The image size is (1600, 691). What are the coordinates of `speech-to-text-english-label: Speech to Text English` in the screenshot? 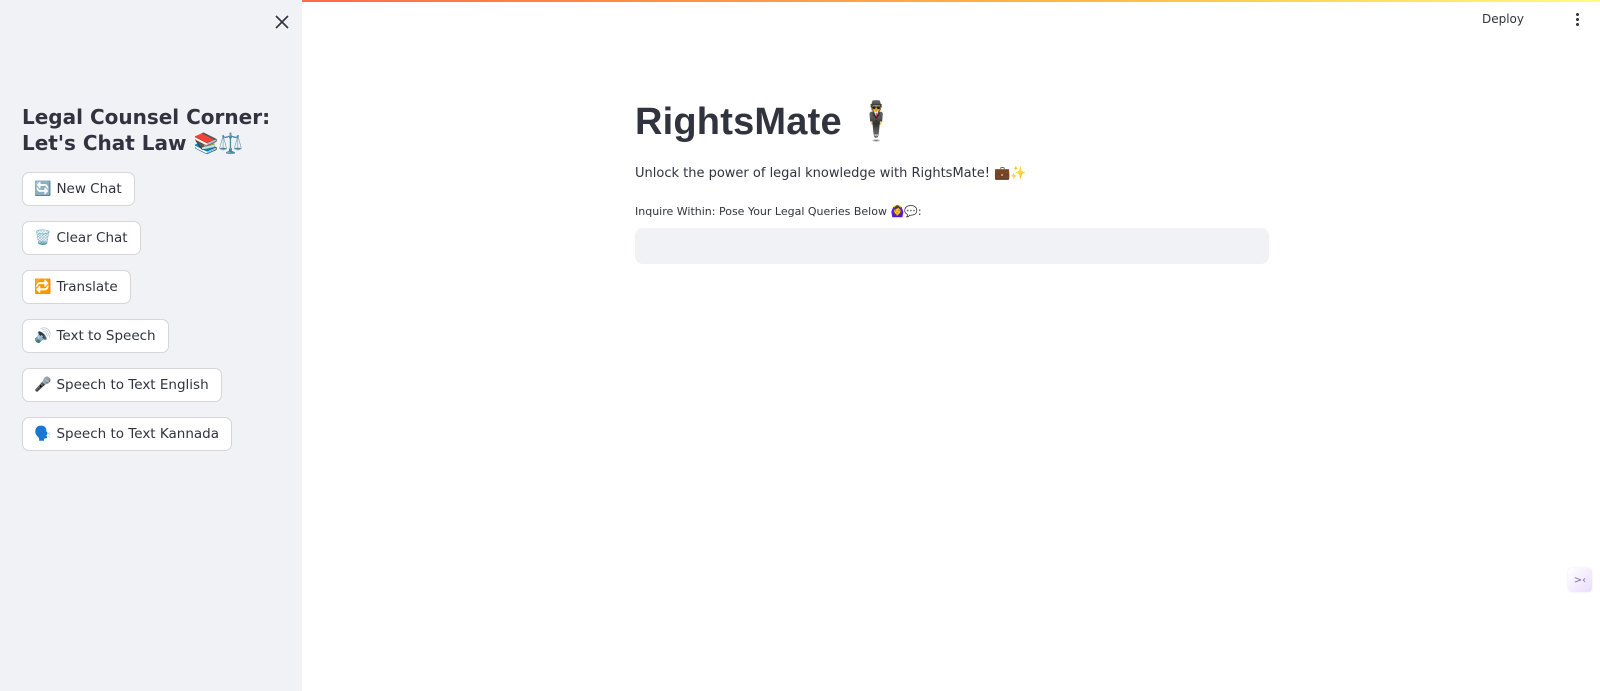 It's located at (132, 385).